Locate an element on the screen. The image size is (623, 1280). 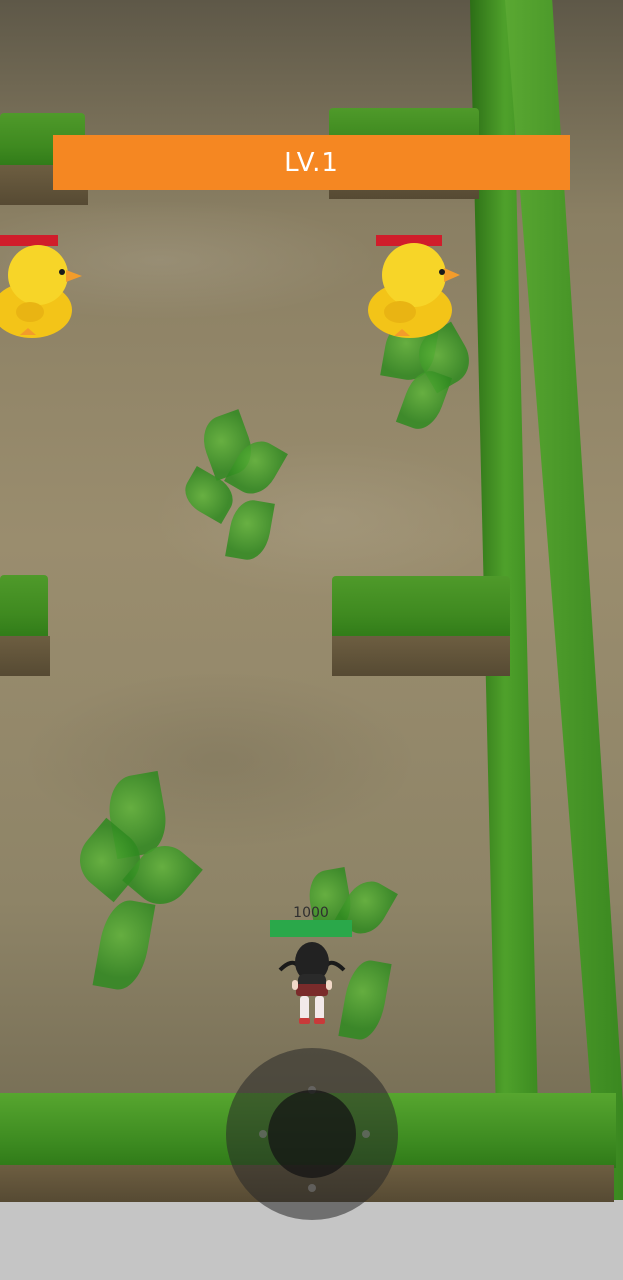
joystick-knob is located at coordinates (312, 1134).